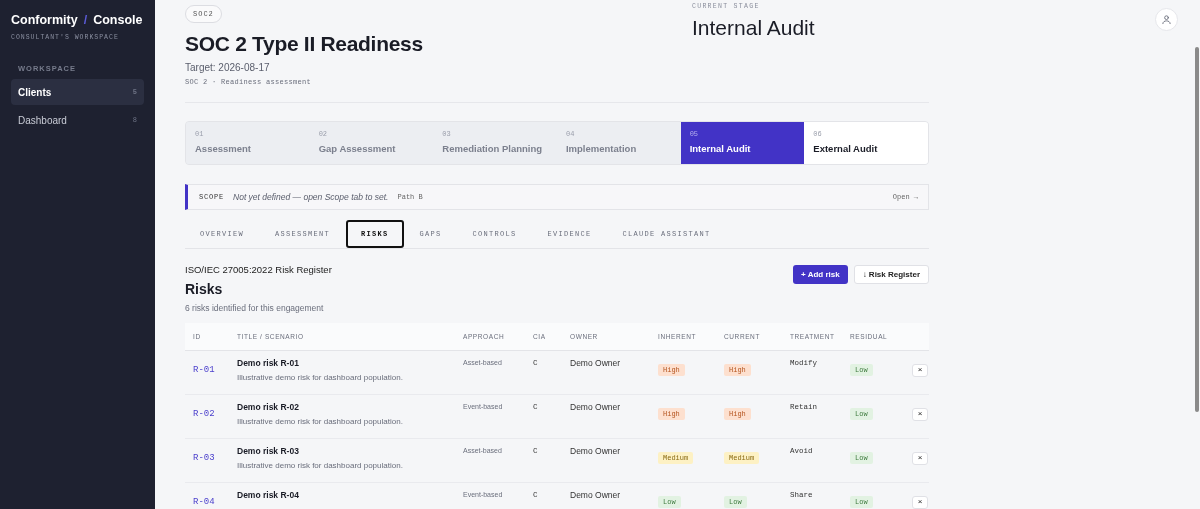  What do you see at coordinates (258, 269) in the screenshot?
I see `register-framework: ISO/IEC 27005:2022 Risk Register` at bounding box center [258, 269].